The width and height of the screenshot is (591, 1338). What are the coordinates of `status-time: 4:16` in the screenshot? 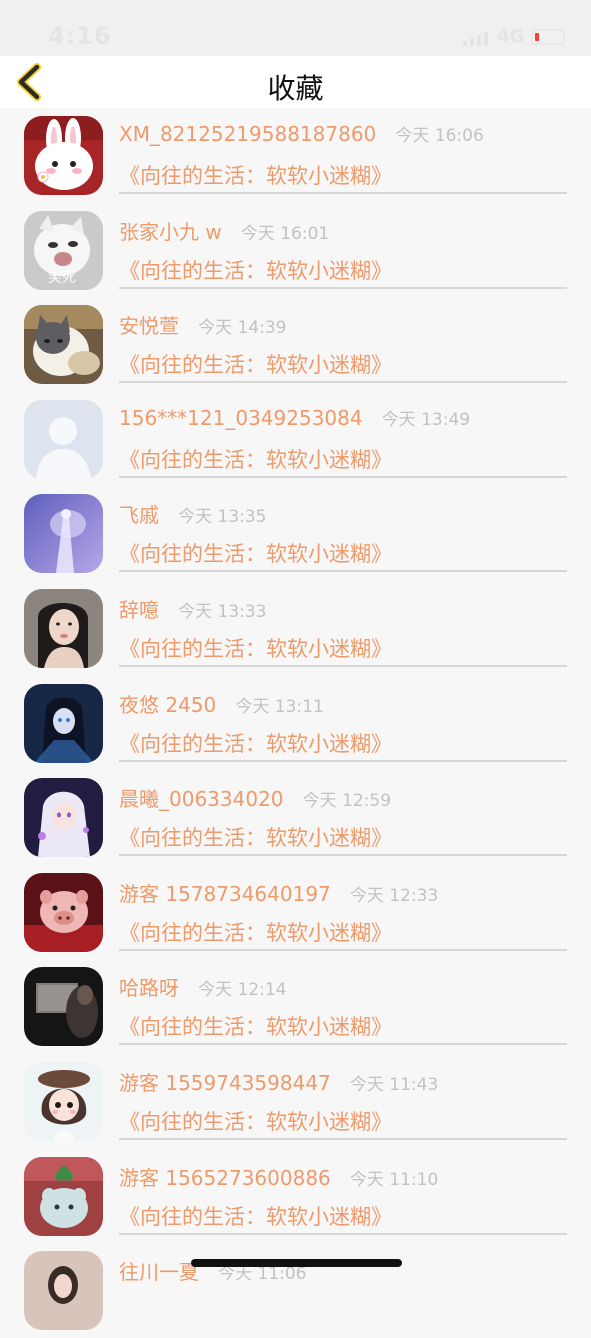 It's located at (80, 36).